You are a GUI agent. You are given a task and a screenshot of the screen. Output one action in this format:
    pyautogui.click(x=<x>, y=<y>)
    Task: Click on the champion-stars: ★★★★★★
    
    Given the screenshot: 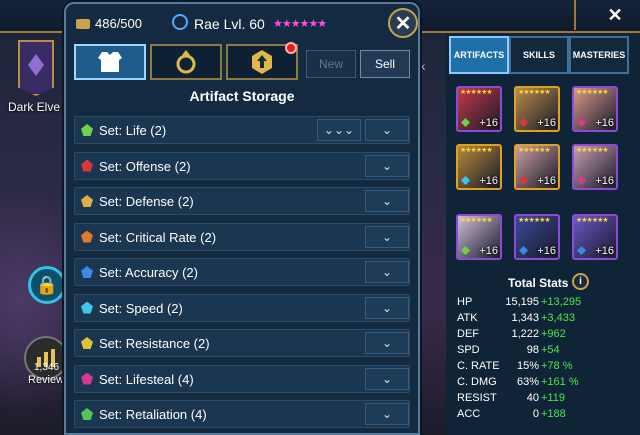 What is the action you would take?
    pyautogui.click(x=300, y=24)
    